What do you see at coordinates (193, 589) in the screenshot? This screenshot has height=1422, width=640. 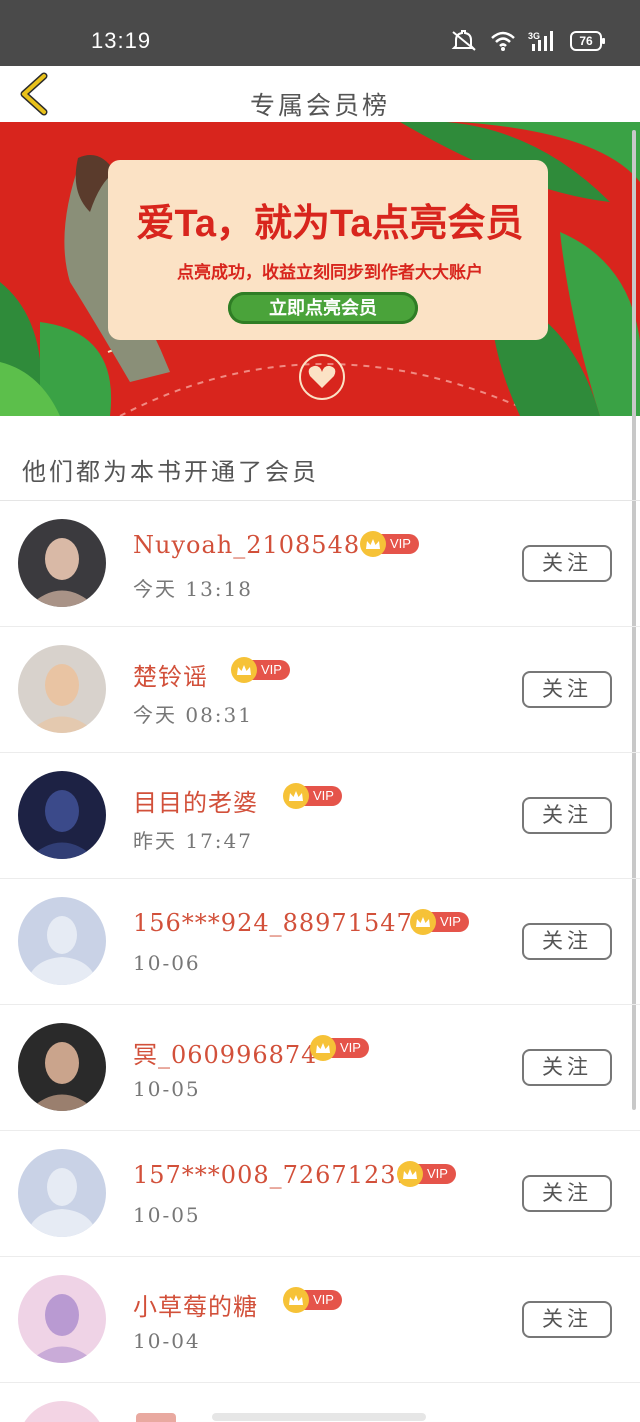 I see `member-time: 今天 13:18` at bounding box center [193, 589].